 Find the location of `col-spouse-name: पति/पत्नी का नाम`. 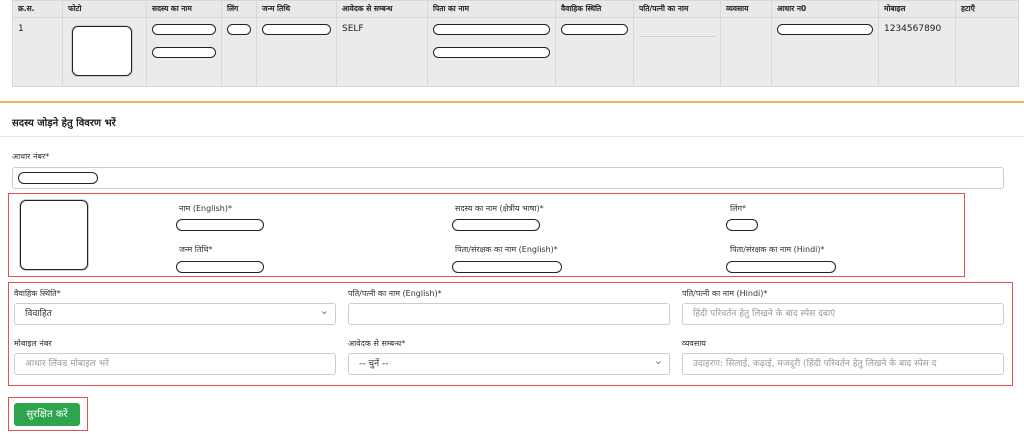

col-spouse-name: पति/पत्नी का नाम is located at coordinates (677, 9).